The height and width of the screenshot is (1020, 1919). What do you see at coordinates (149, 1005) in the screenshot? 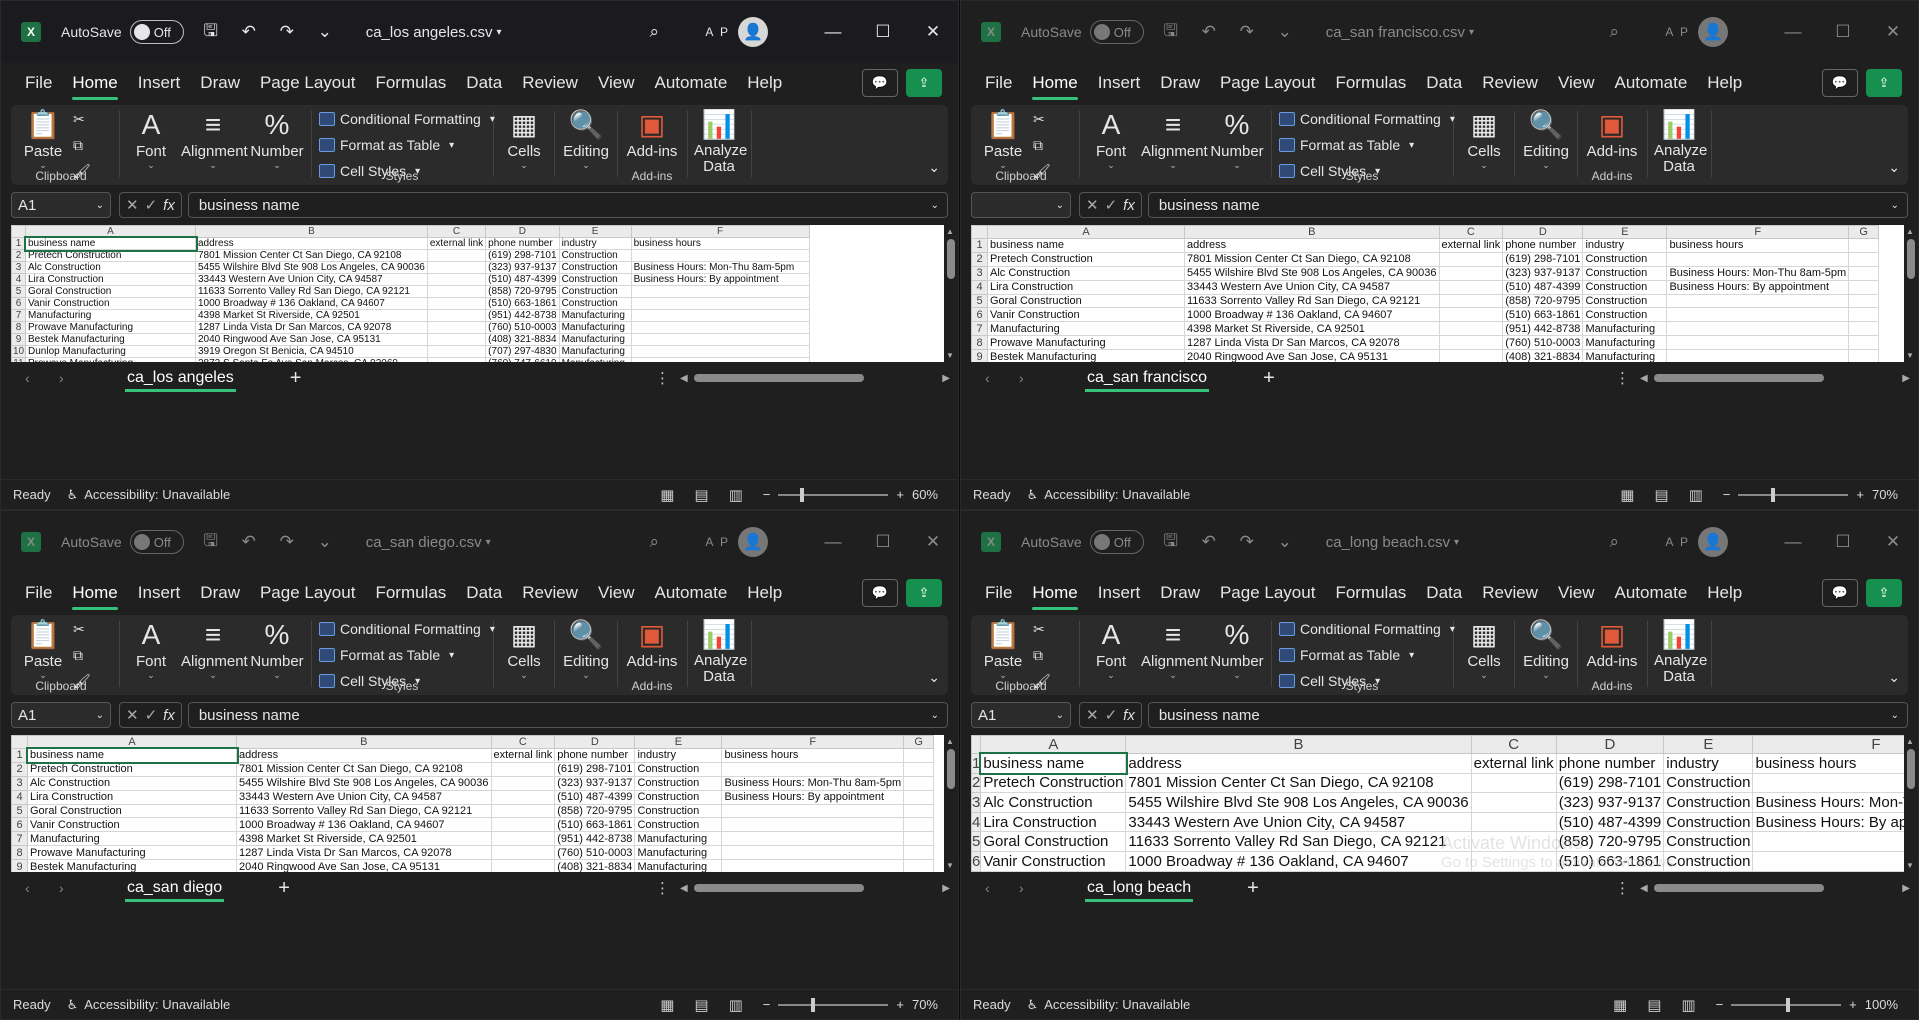
I see `accessibility-status: ♿ Accessibility: Unavailable` at bounding box center [149, 1005].